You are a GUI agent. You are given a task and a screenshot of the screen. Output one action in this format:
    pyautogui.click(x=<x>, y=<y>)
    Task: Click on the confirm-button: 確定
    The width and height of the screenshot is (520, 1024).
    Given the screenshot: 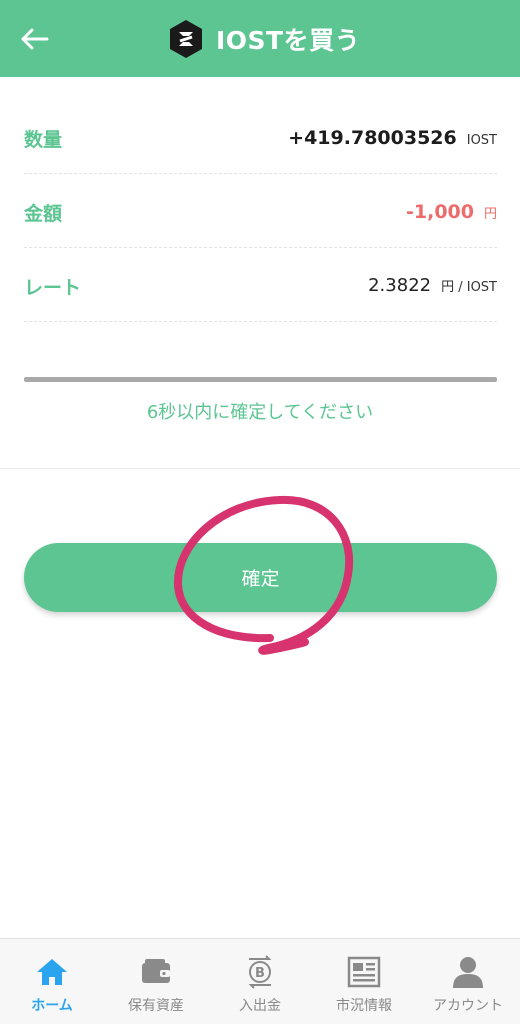 What is the action you would take?
    pyautogui.click(x=260, y=577)
    